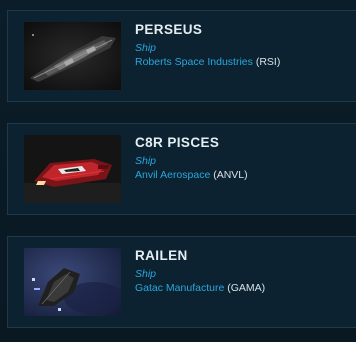 The image size is (356, 342). Describe the element at coordinates (242, 271) in the screenshot. I see `ship-info: RAILEN Ship Gatac Manufacture (GAMA)` at that location.